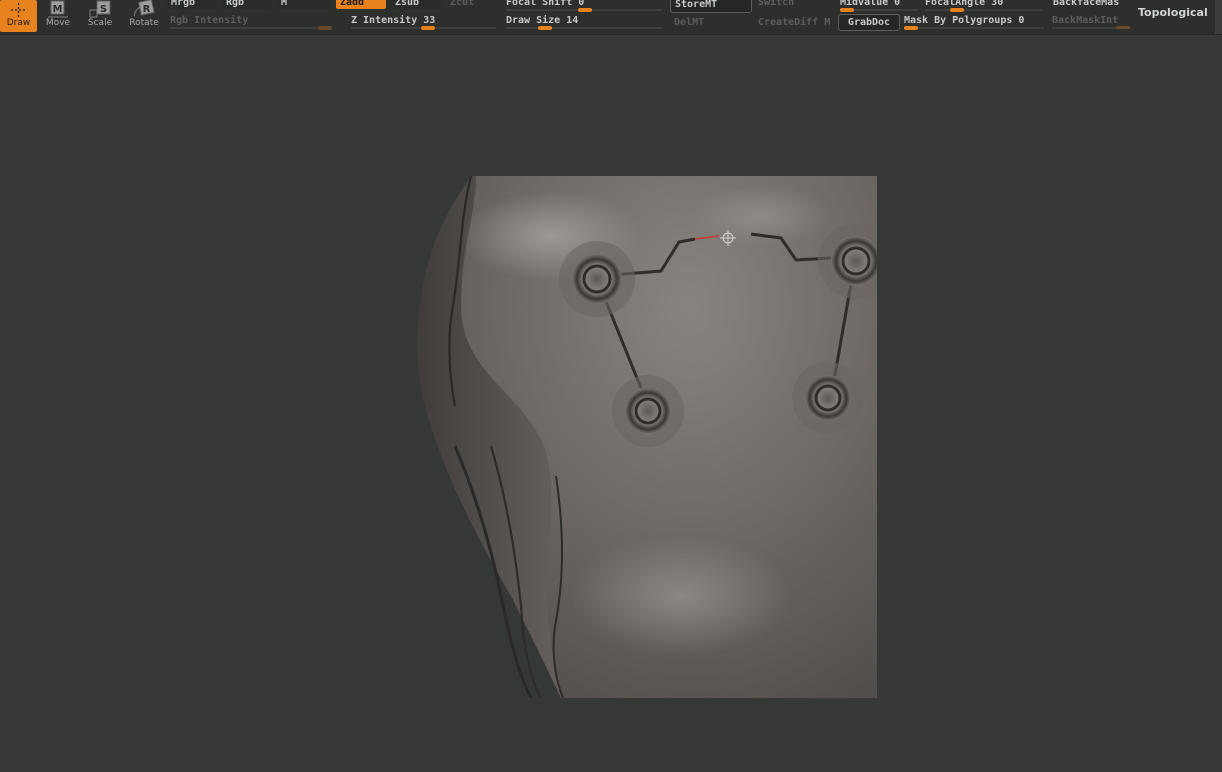 This screenshot has height=772, width=1222. What do you see at coordinates (1177, 13) in the screenshot?
I see `topological-button: Topological` at bounding box center [1177, 13].